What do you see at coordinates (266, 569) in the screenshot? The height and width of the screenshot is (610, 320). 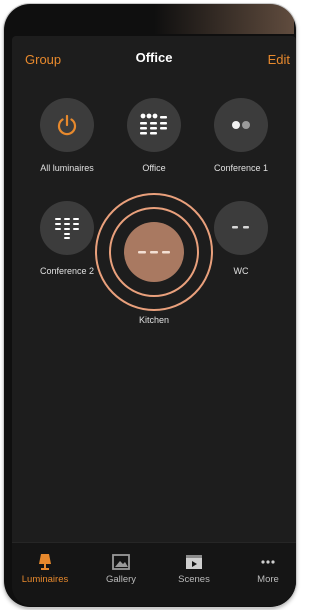 I see `tab-more: More` at bounding box center [266, 569].